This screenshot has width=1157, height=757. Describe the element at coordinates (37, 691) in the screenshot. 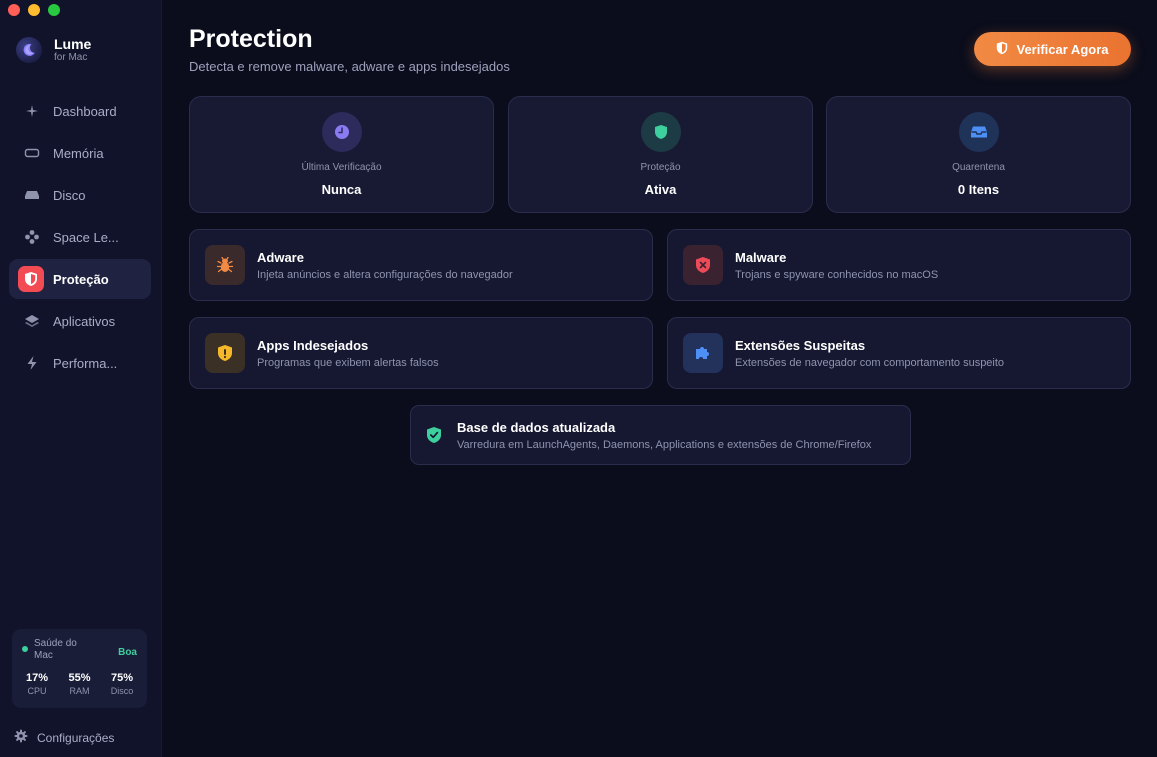

I see `stat-label: CPU` at that location.